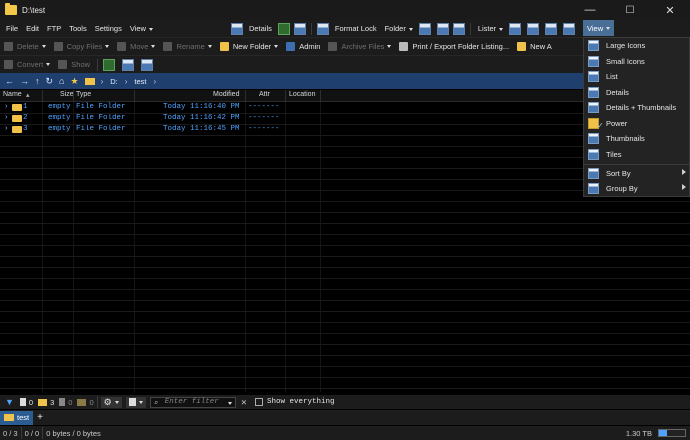 This screenshot has width=690, height=440. I want to click on thumbnails-view-icon, so click(299, 28).